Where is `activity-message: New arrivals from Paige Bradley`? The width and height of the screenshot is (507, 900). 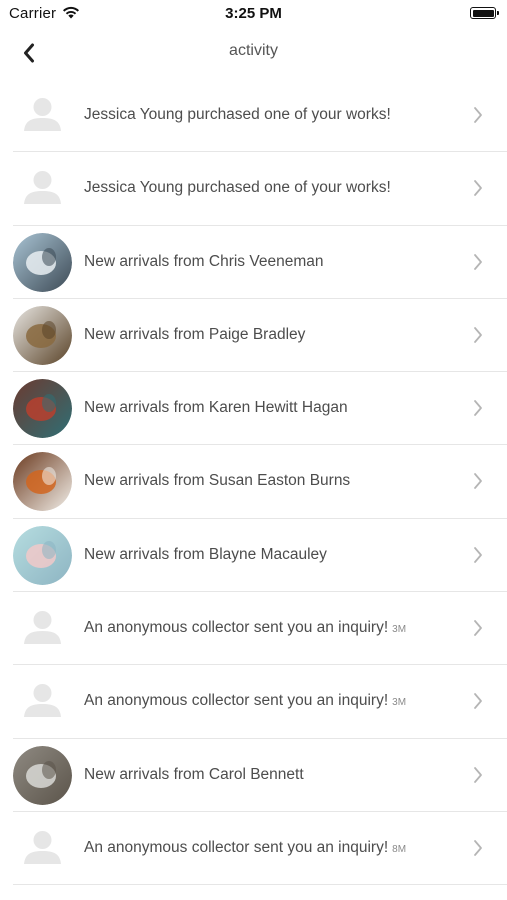 activity-message: New arrivals from Paige Bradley is located at coordinates (195, 334).